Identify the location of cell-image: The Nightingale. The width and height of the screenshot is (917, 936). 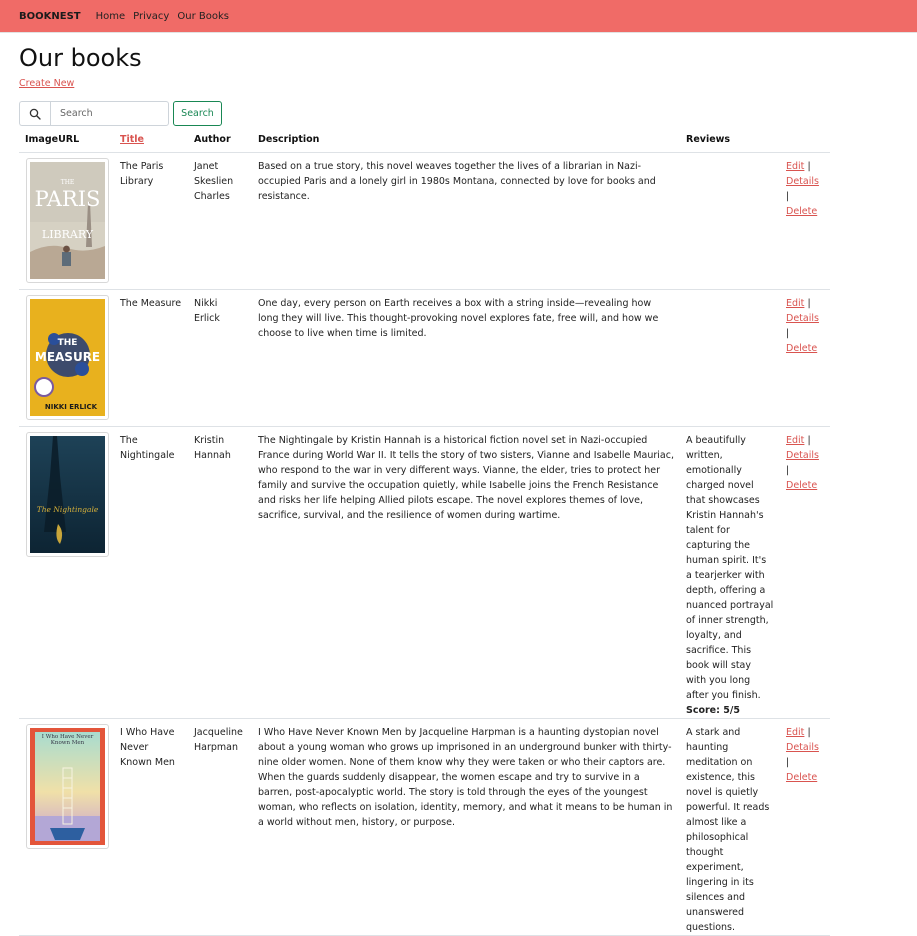
(66, 572).